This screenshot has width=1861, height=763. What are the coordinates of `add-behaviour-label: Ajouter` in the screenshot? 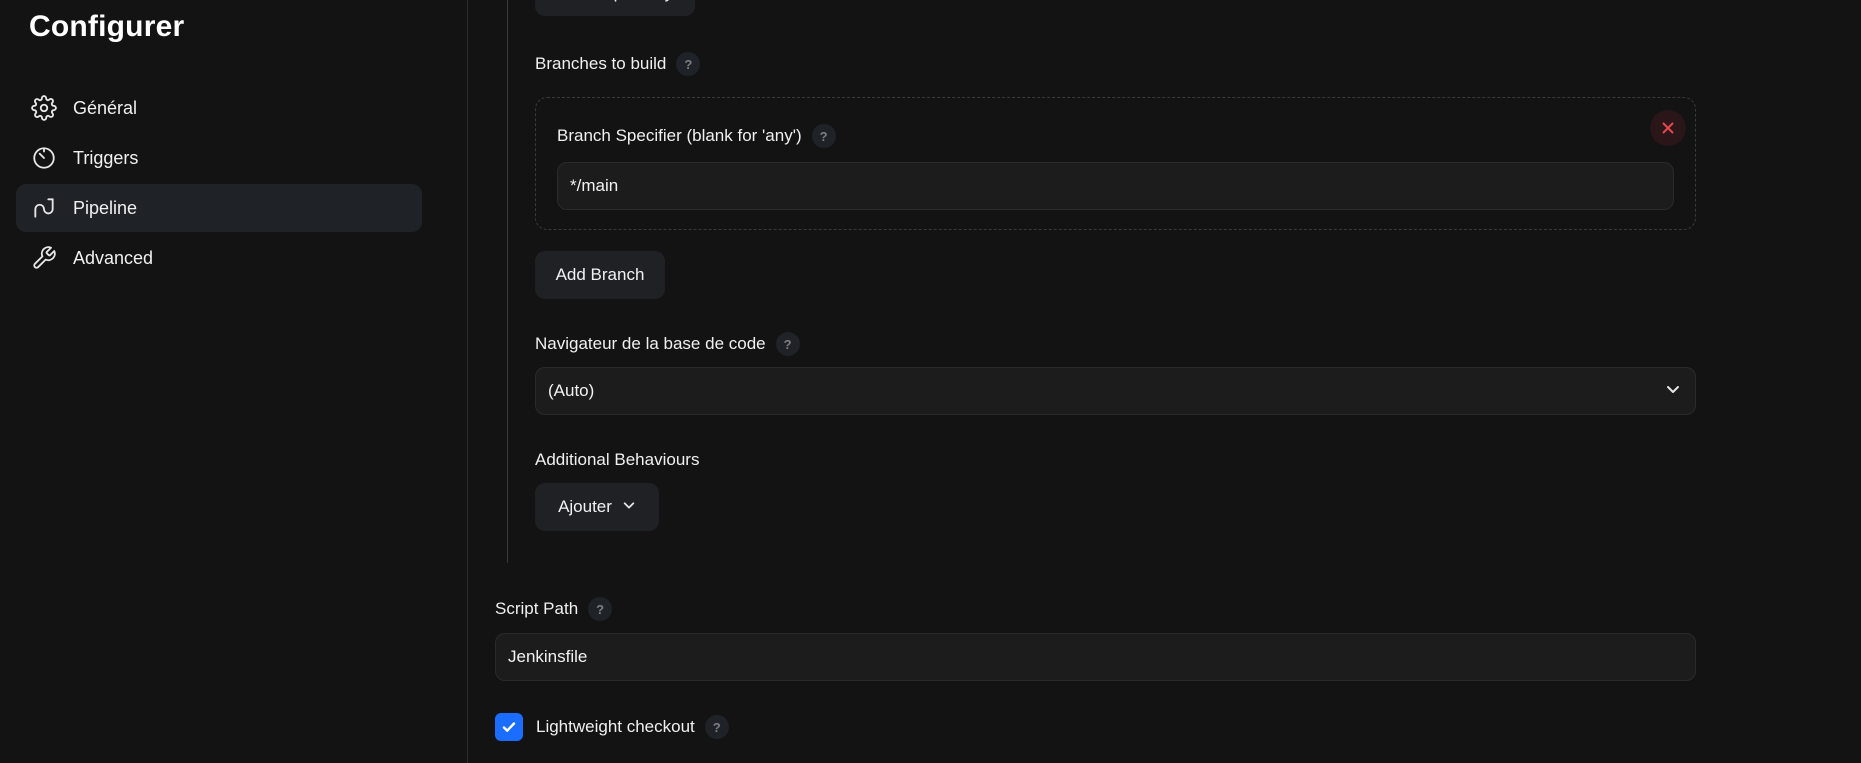 It's located at (585, 506).